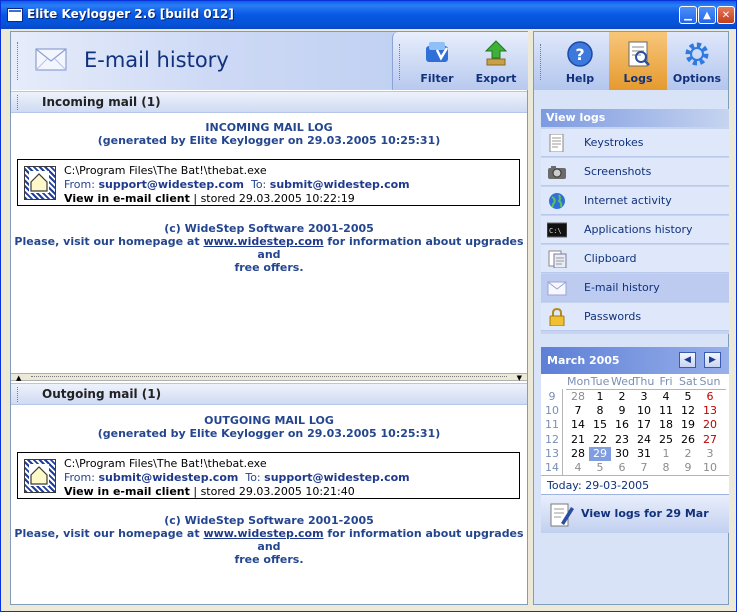 The image size is (737, 612). What do you see at coordinates (710, 440) in the screenshot?
I see `calendar-day: 27` at bounding box center [710, 440].